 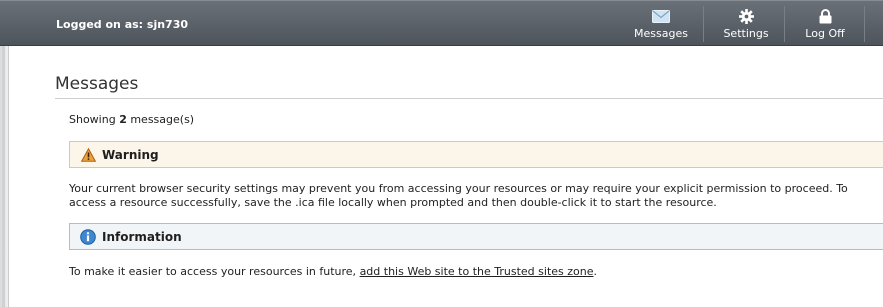 What do you see at coordinates (142, 236) in the screenshot?
I see `information-title: Information` at bounding box center [142, 236].